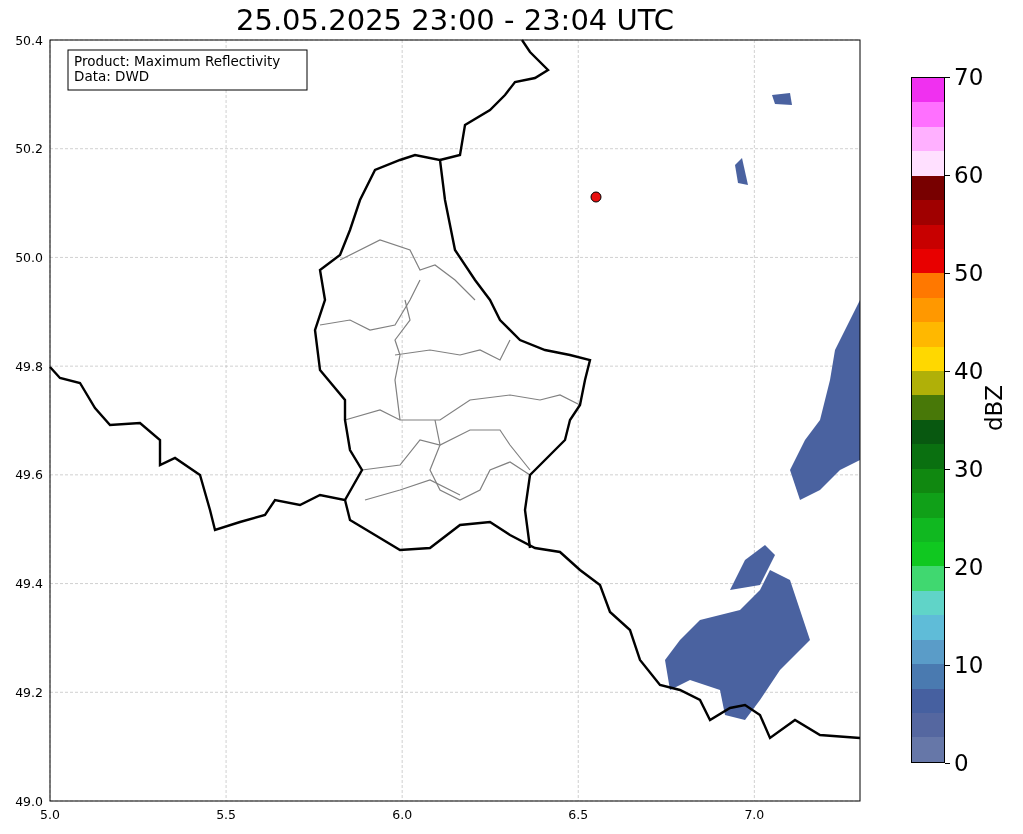  Describe the element at coordinates (596, 197) in the screenshot. I see `location-marker` at that location.